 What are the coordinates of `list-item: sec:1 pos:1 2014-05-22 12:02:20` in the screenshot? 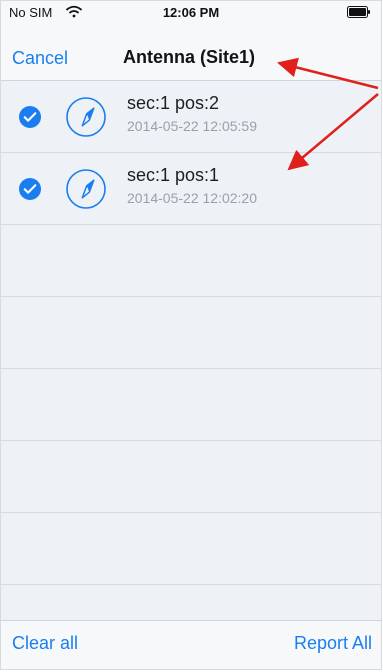 It's located at (191, 189).